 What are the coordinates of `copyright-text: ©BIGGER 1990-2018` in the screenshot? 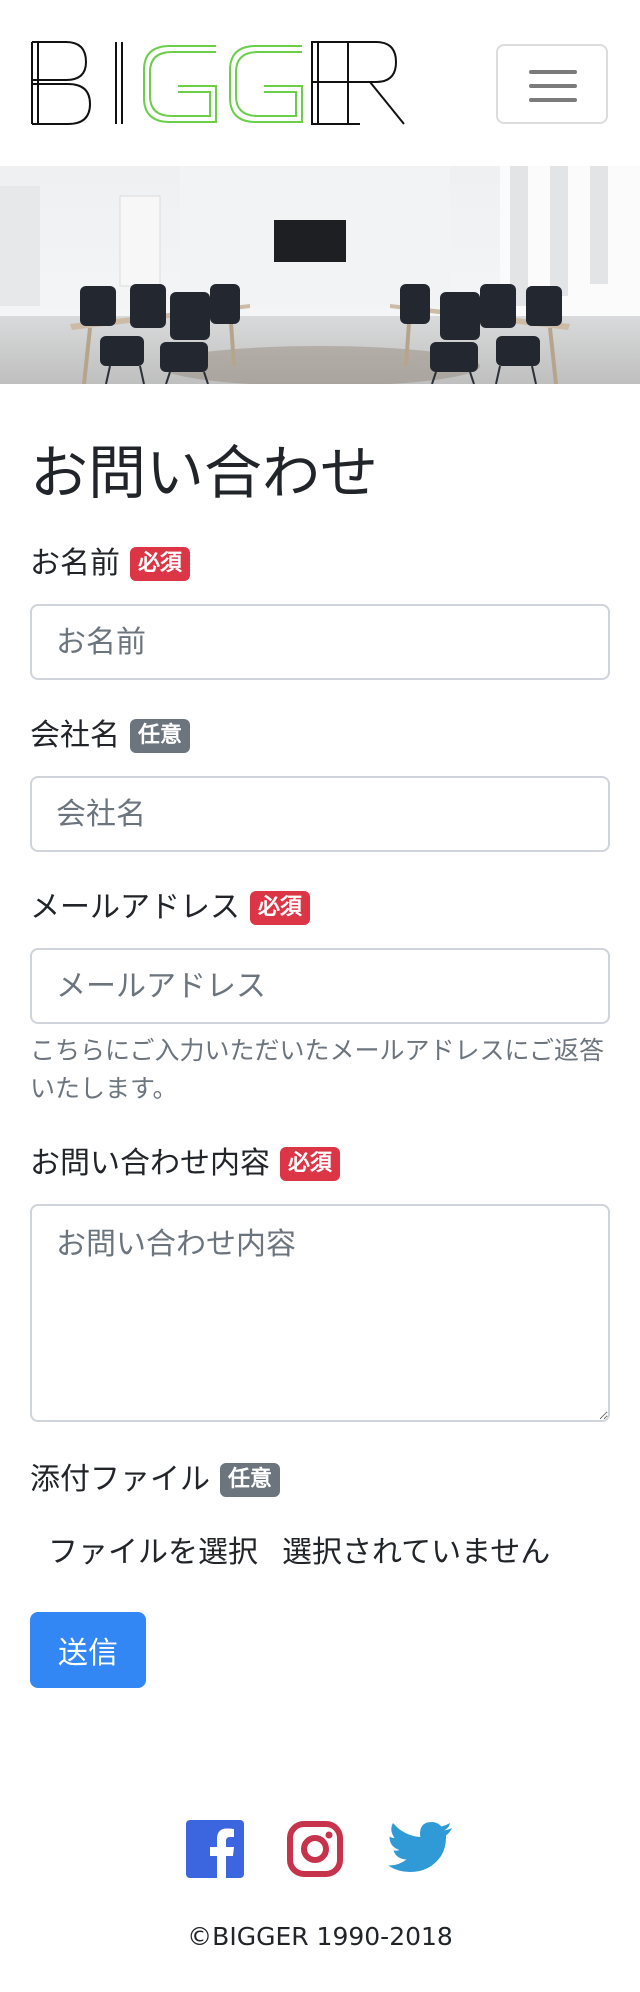 It's located at (320, 1936).